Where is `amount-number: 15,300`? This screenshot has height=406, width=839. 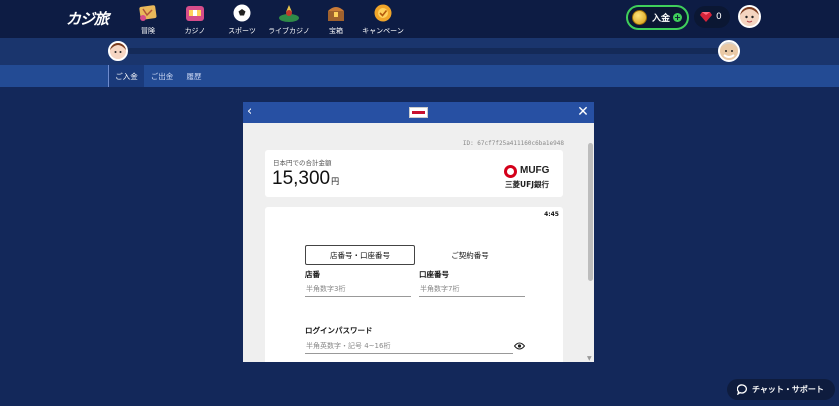
amount-number: 15,300 is located at coordinates (301, 178).